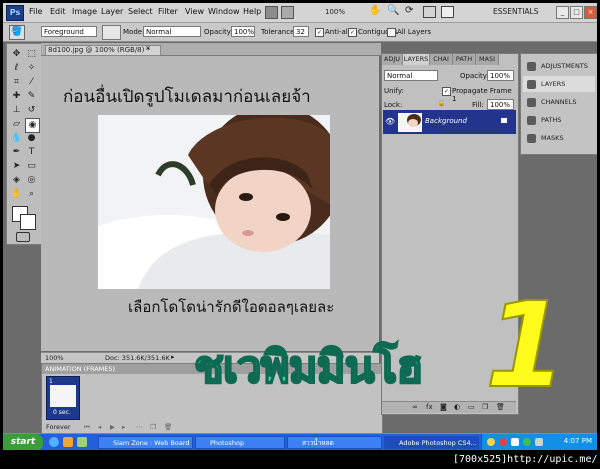 Image resolution: width=600 pixels, height=469 pixels. I want to click on move-tool-icon: ✥, so click(16, 54).